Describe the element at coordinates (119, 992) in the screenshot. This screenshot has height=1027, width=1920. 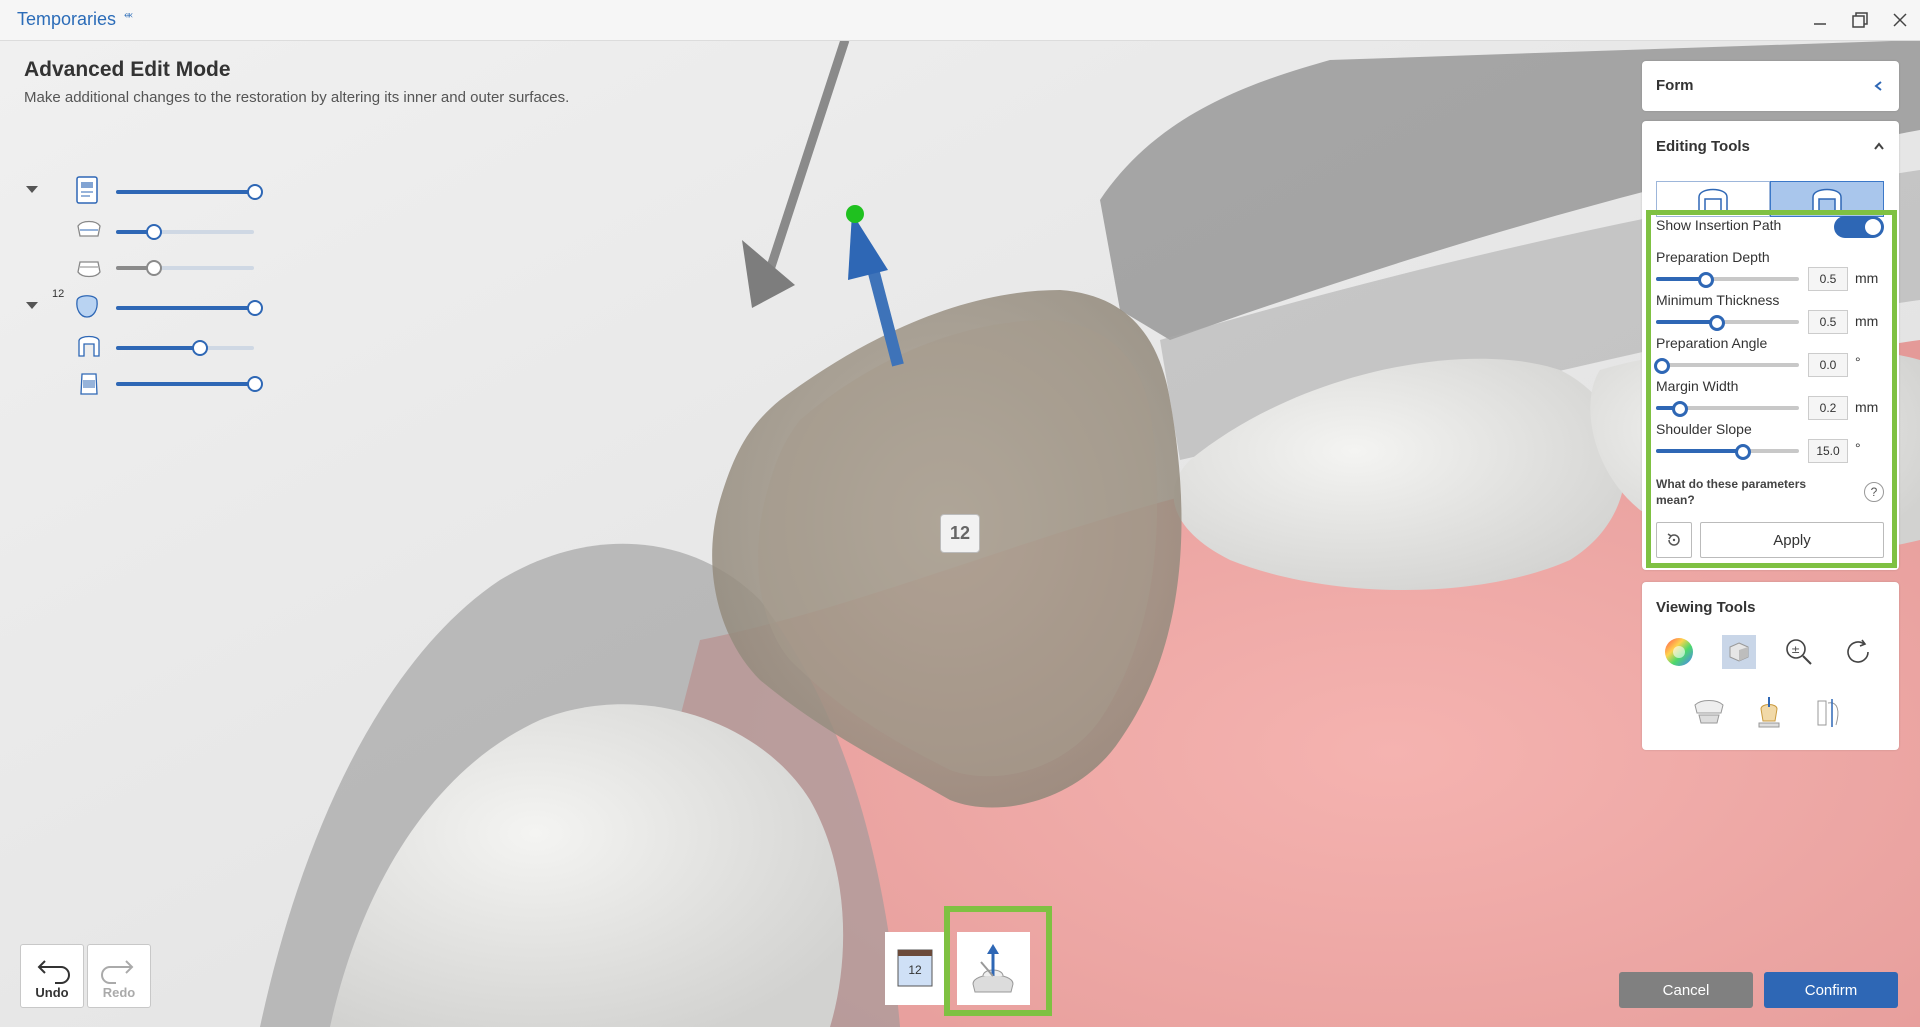
I see `redo-label: Redo` at that location.